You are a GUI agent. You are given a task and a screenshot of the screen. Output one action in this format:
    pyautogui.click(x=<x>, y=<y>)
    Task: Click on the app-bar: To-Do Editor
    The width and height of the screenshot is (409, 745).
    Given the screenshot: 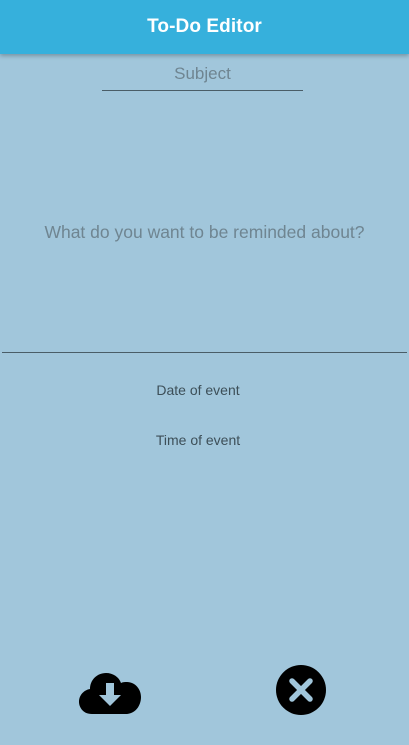 What is the action you would take?
    pyautogui.click(x=204, y=27)
    